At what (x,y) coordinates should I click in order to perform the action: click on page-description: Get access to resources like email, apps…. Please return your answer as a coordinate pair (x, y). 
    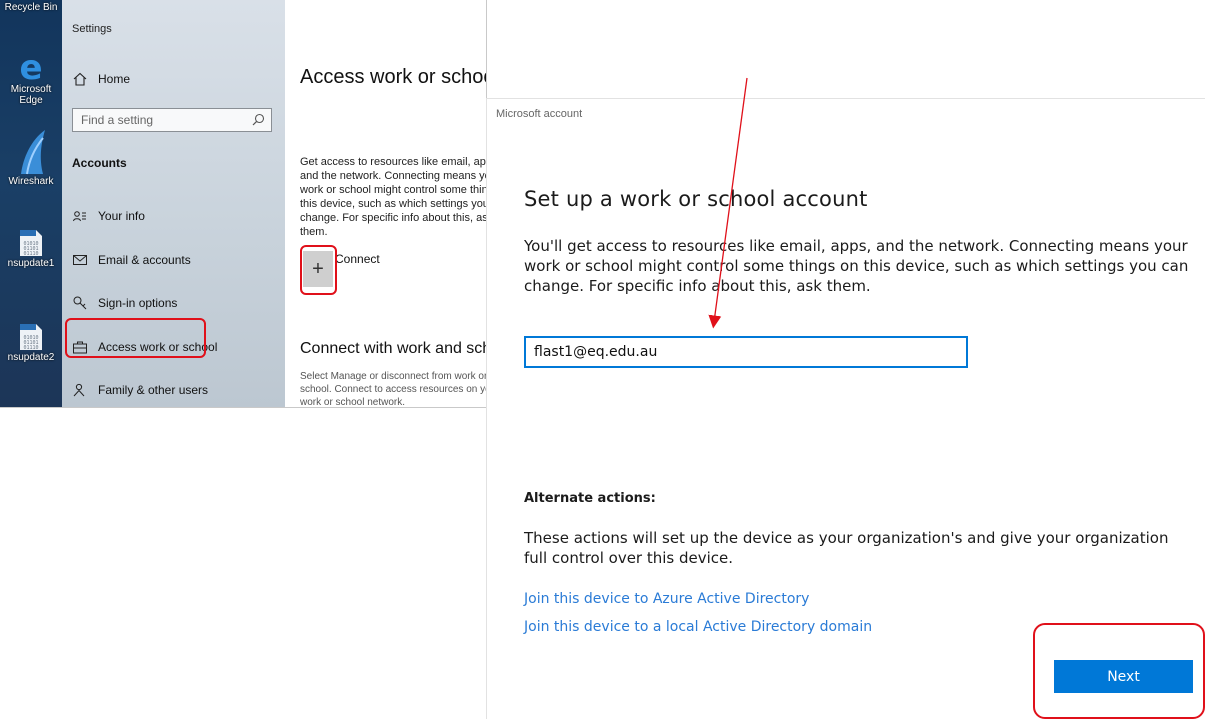
    Looking at the image, I should click on (393, 197).